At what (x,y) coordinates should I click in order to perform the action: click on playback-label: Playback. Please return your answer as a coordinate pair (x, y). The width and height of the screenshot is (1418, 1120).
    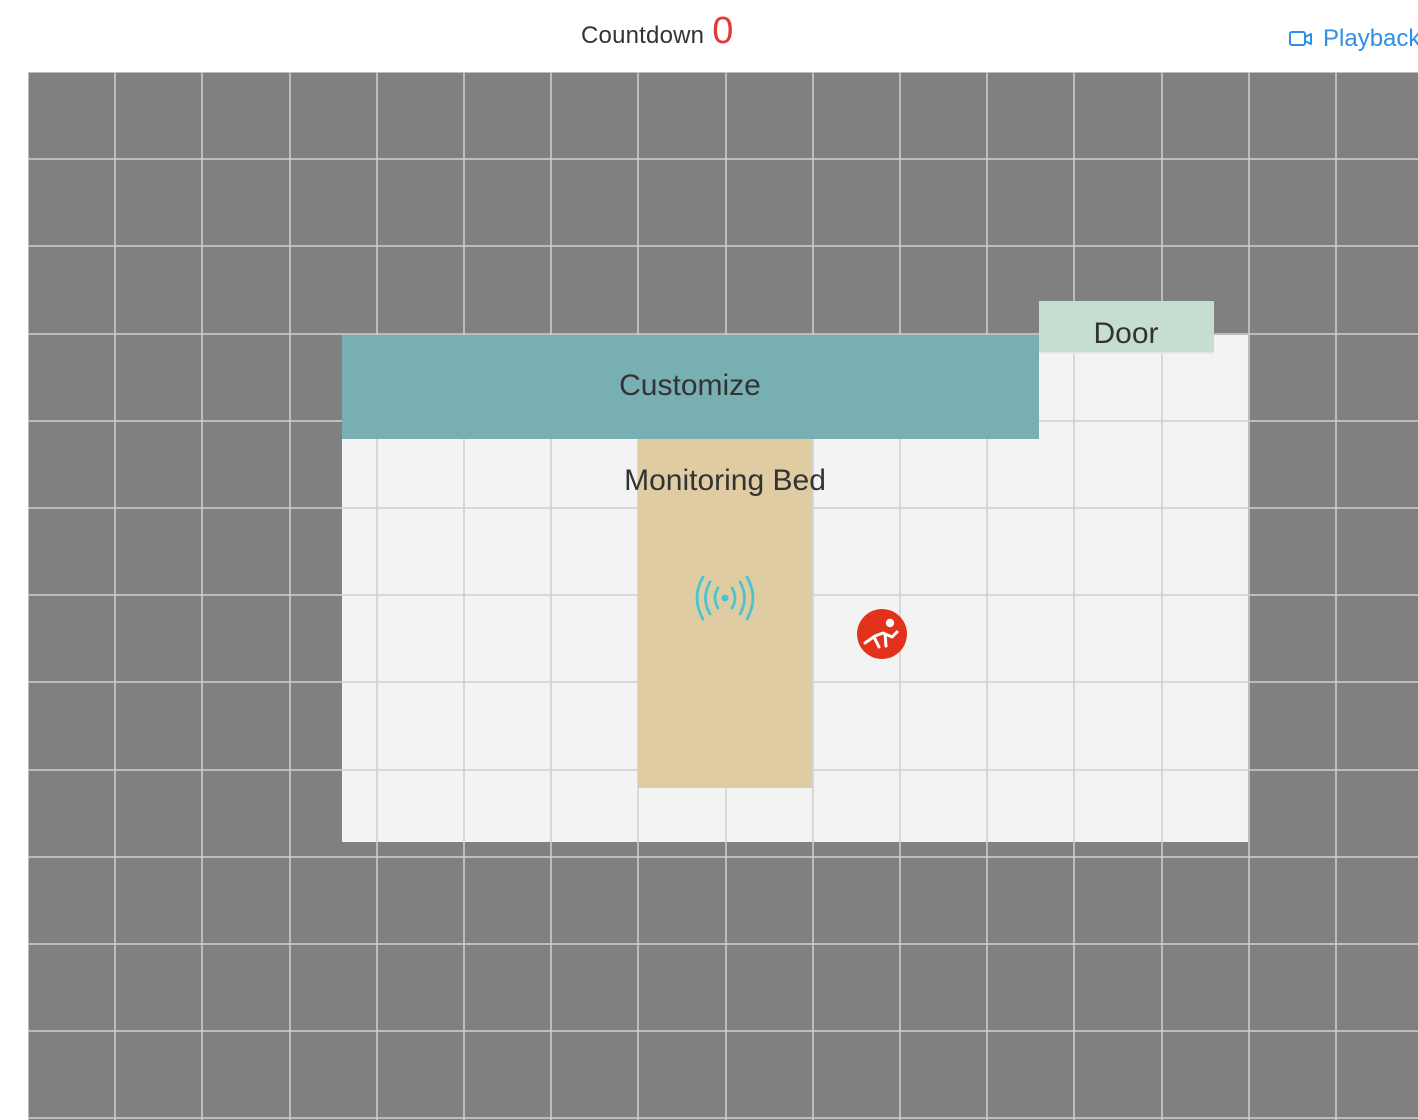
    Looking at the image, I should click on (1370, 38).